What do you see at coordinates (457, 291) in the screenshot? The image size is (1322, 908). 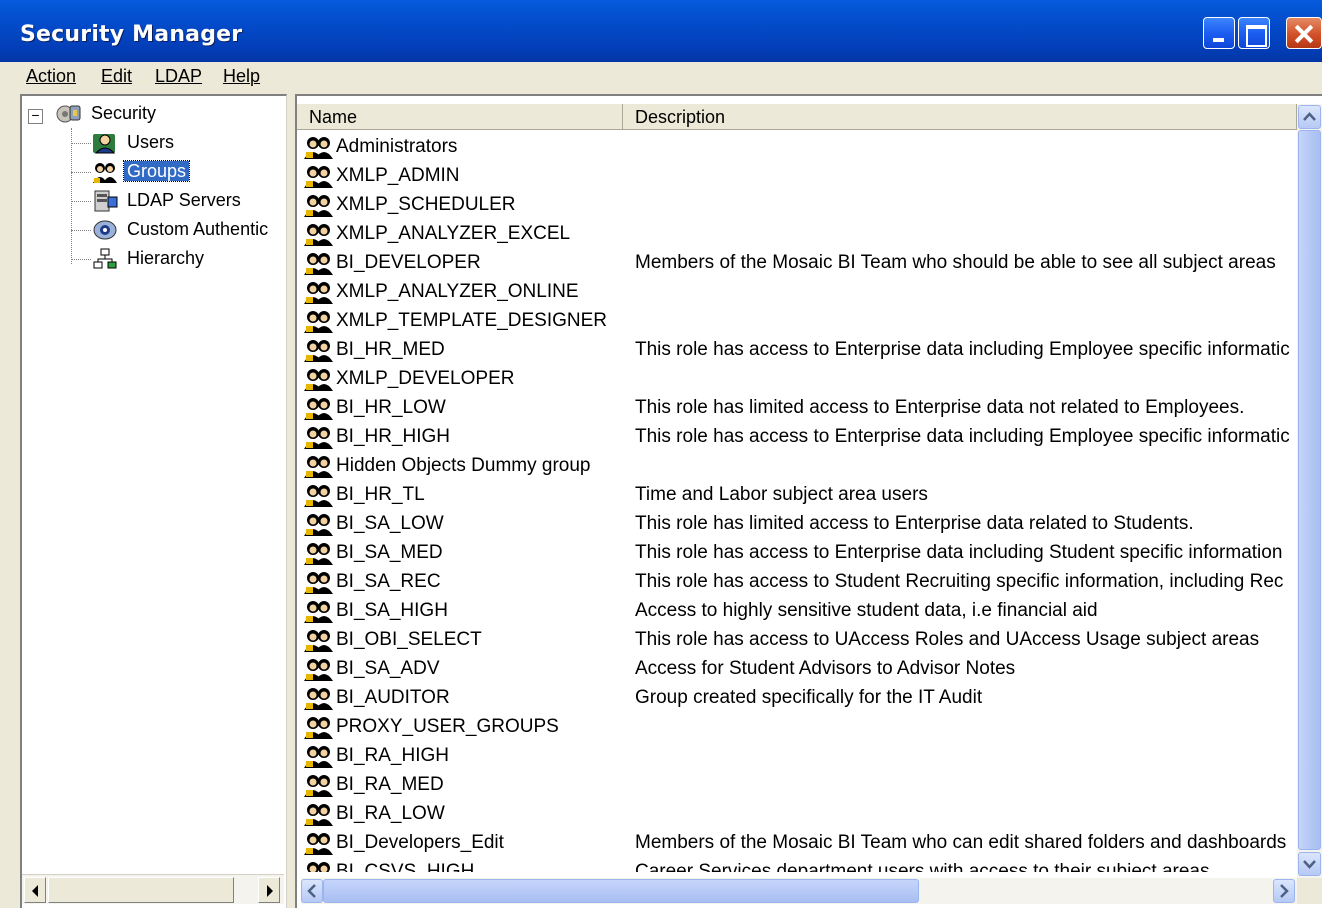 I see `group-name: XMLP_ANALYZER_ONLINE` at bounding box center [457, 291].